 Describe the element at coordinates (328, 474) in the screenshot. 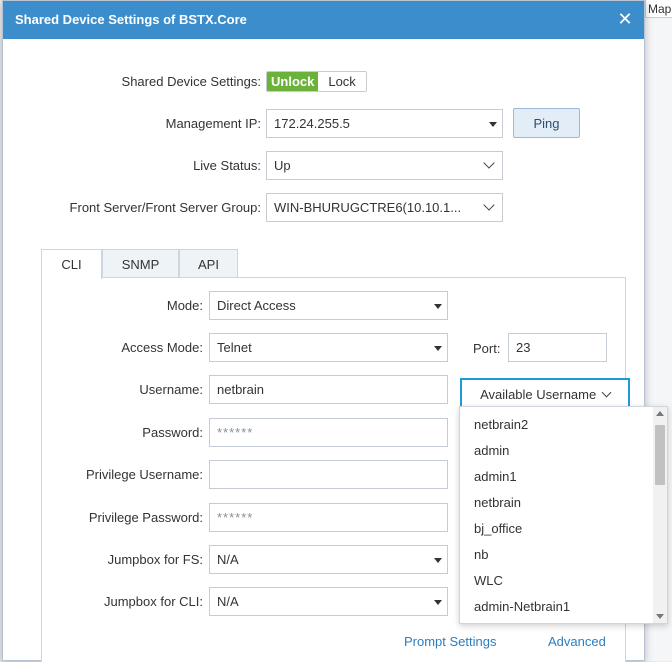

I see `privilege-username-input` at that location.